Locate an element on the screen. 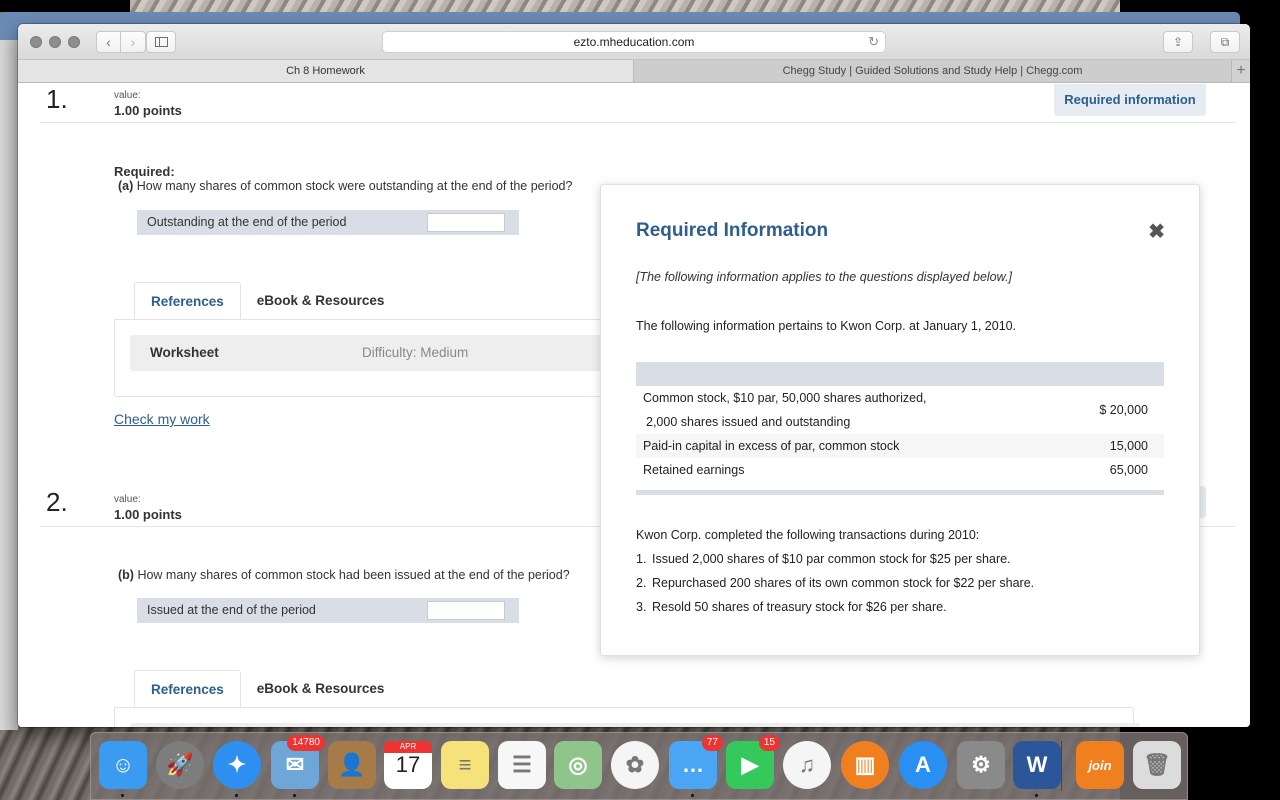 Image resolution: width=1280 pixels, height=800 pixels. required-label: Required: is located at coordinates (144, 171).